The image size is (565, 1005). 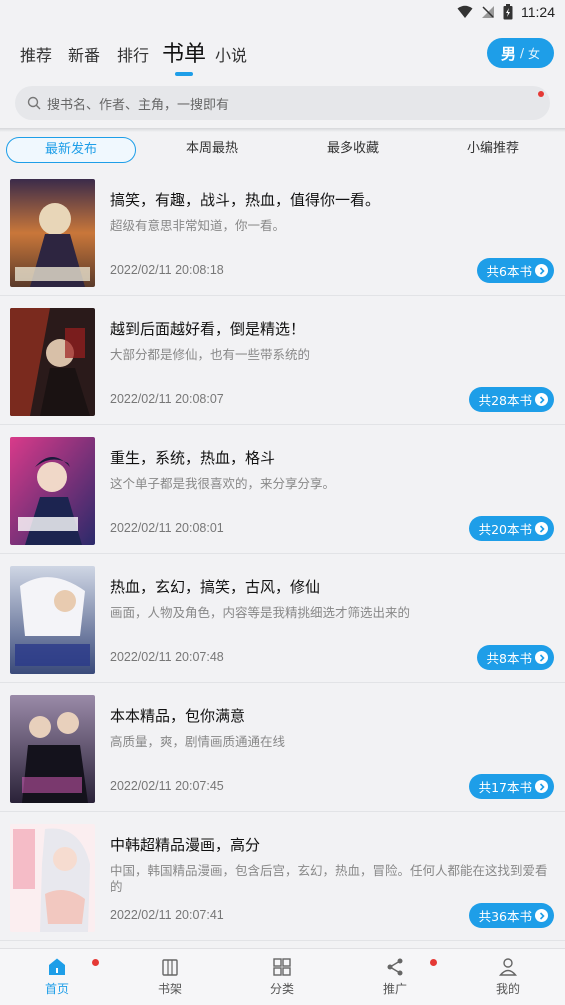 What do you see at coordinates (505, 400) in the screenshot?
I see `book-count-label: 共28本书` at bounding box center [505, 400].